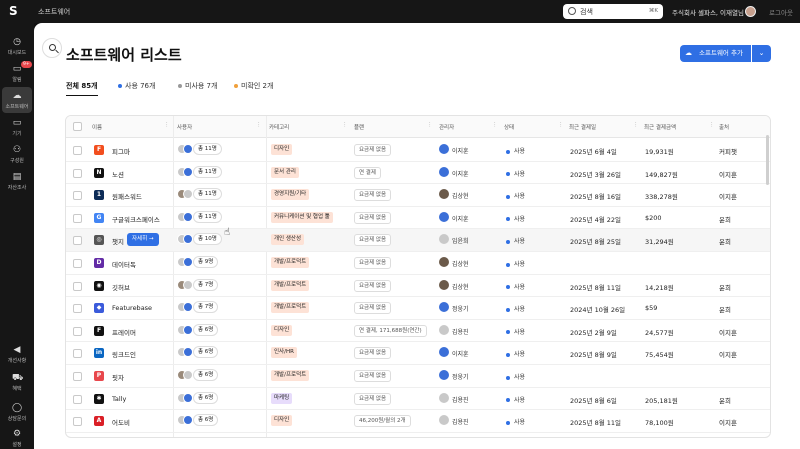 This screenshot has width=800, height=449. What do you see at coordinates (77, 126) in the screenshot?
I see `select-all-checkbox` at bounding box center [77, 126].